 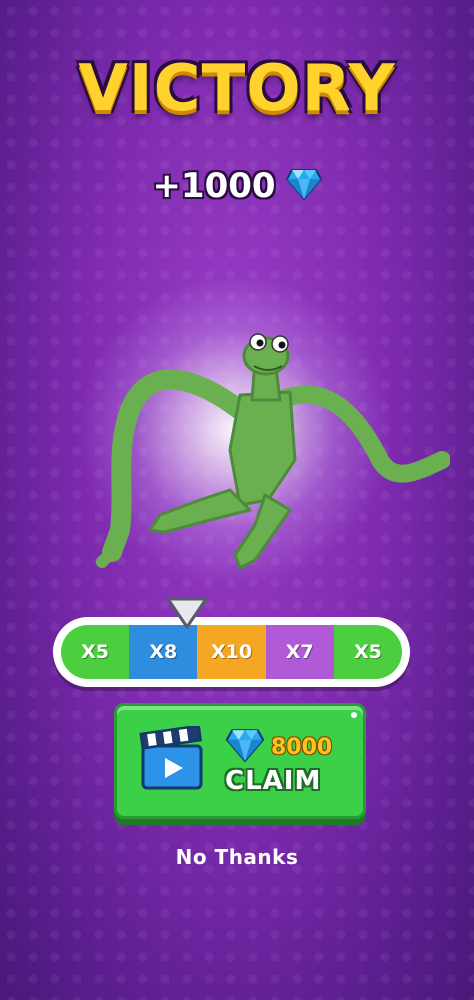 I want to click on reward-display: +1000, so click(x=237, y=186).